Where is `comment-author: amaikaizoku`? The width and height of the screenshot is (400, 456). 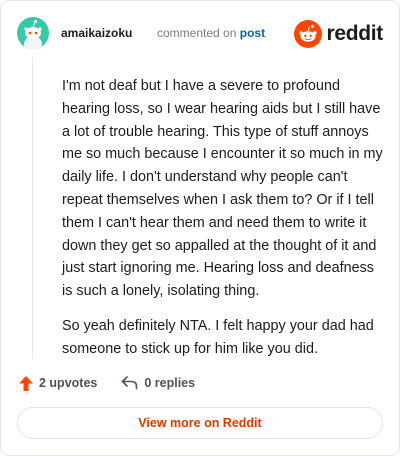
comment-author: amaikaizoku is located at coordinates (96, 33).